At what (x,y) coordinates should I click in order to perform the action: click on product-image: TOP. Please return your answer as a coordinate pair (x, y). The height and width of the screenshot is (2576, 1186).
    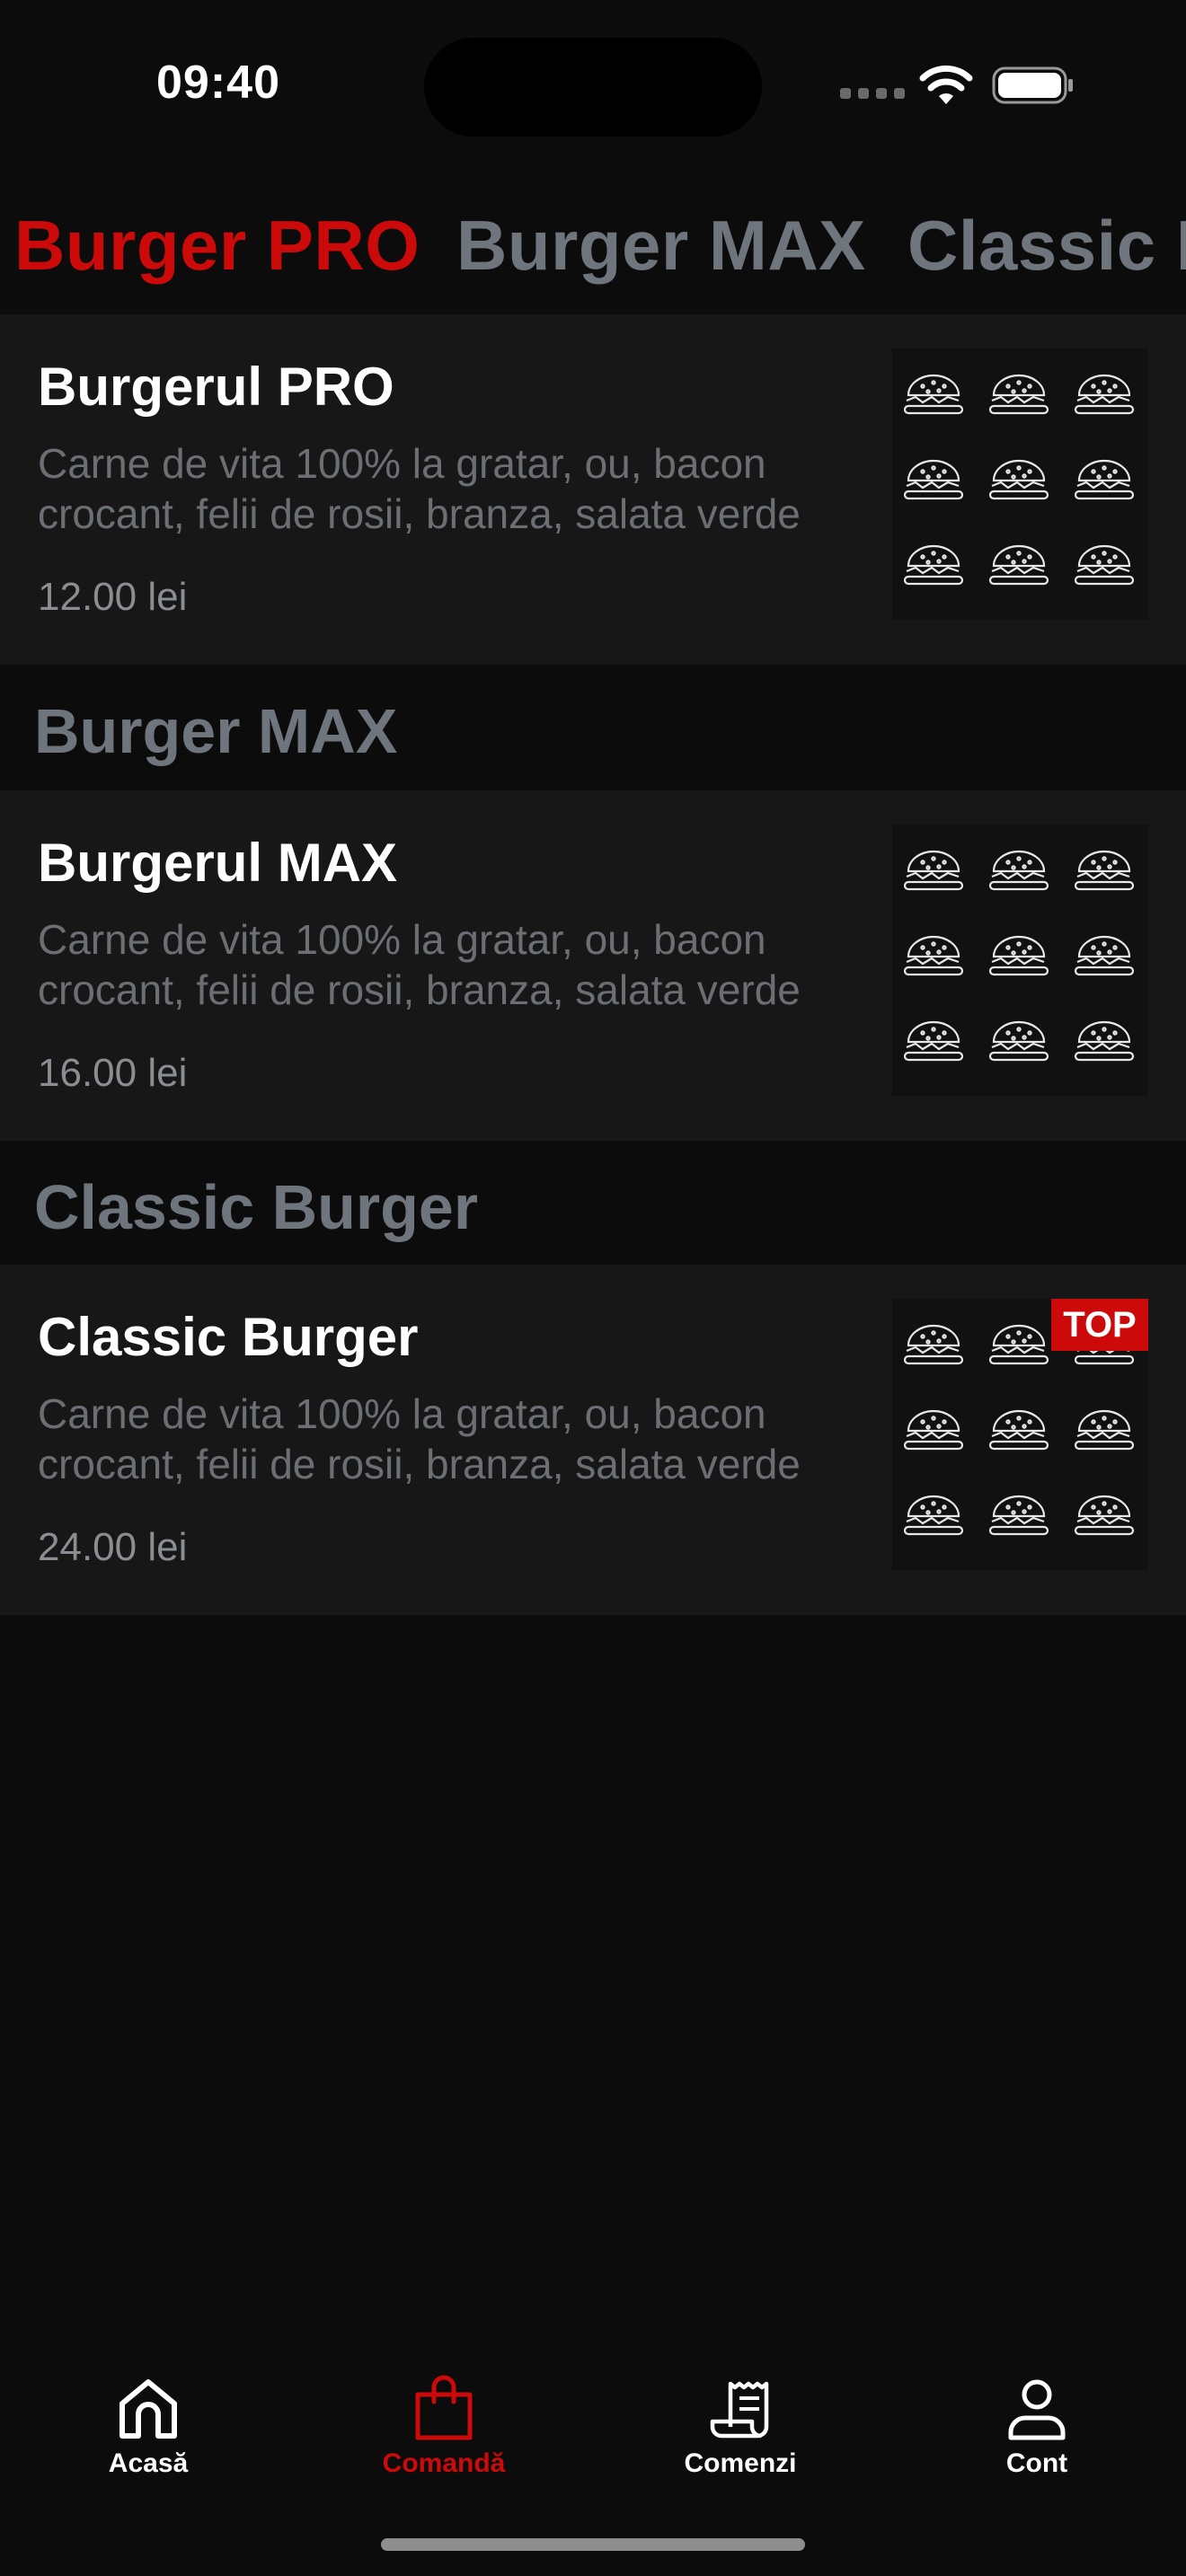
    Looking at the image, I should click on (1020, 1434).